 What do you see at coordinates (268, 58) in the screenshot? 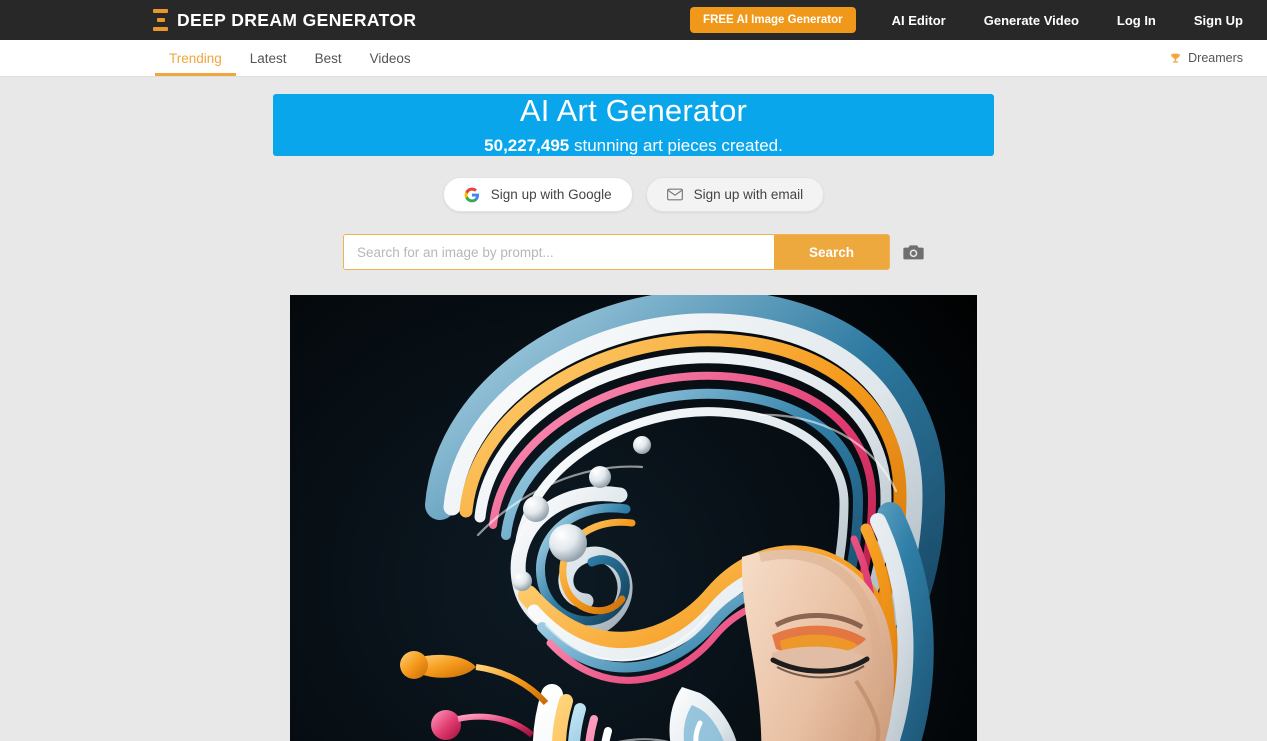
I see `tab-latest: Latest` at bounding box center [268, 58].